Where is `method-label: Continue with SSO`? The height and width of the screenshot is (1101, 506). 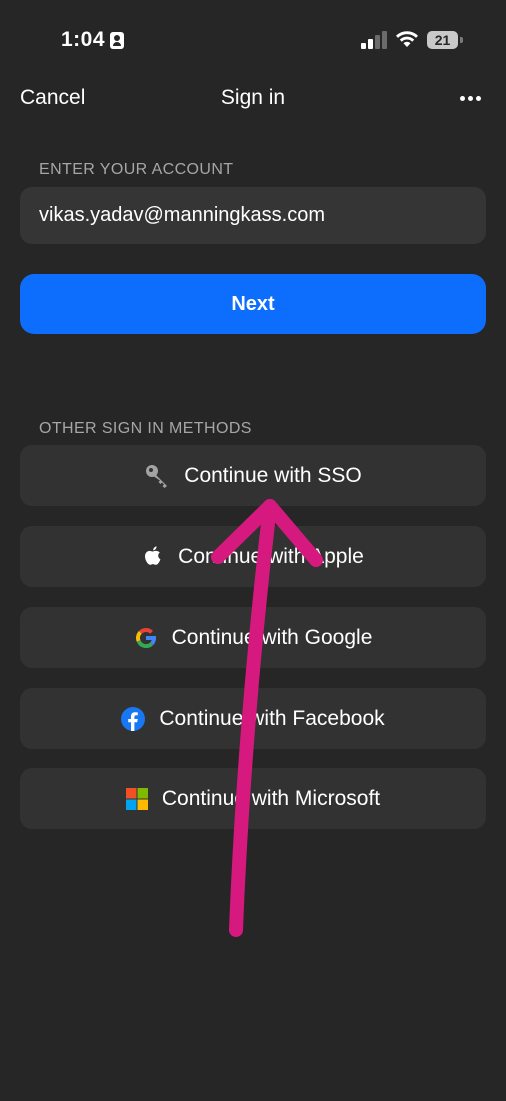 method-label: Continue with SSO is located at coordinates (273, 475).